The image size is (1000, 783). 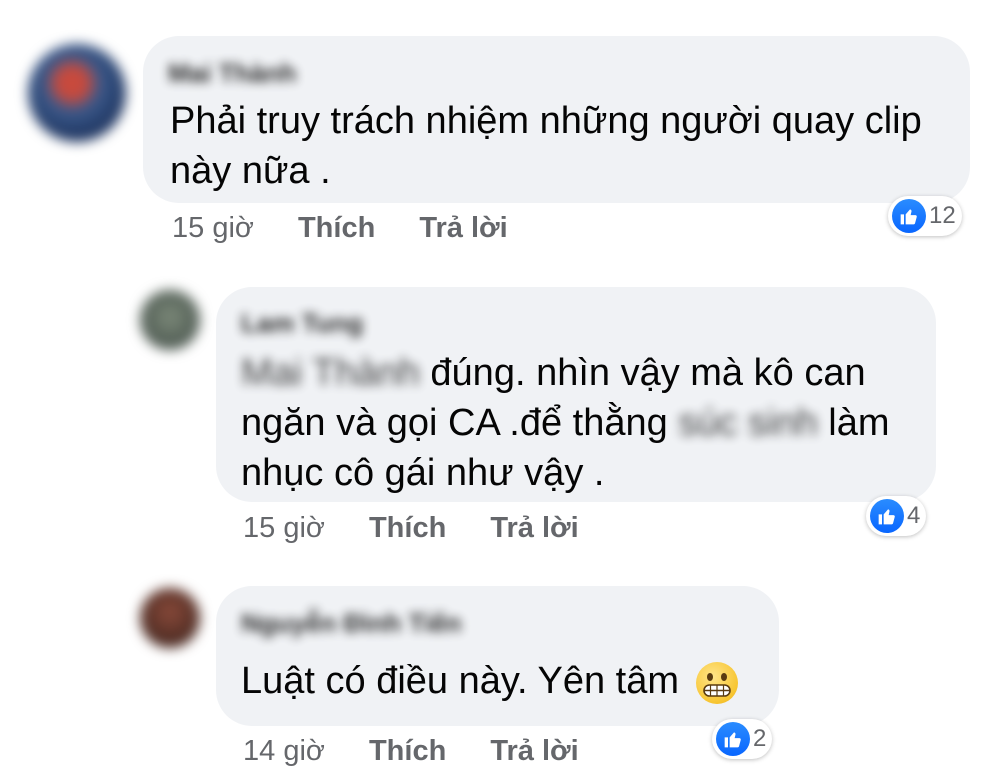 I want to click on grimacing-face-icon, so click(x=716, y=682).